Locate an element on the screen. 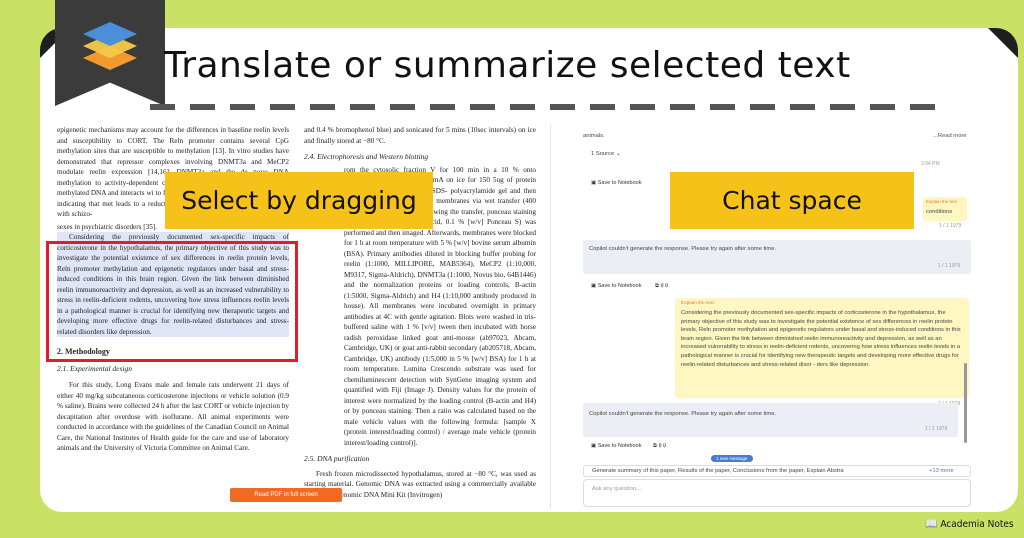 The image size is (1024, 538). subsection-heading: 2.5. DNA purification is located at coordinates (337, 458).